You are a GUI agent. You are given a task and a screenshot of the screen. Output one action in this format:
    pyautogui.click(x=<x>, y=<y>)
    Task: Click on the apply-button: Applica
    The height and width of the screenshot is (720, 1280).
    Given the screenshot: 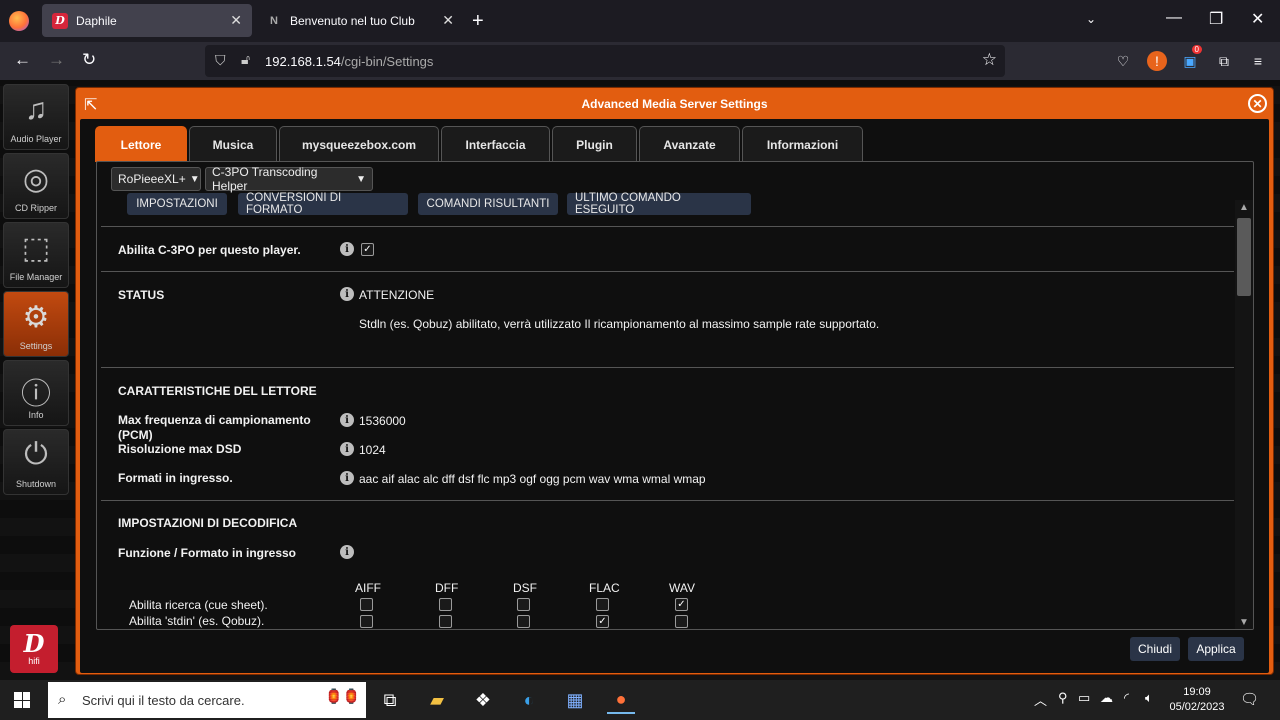 What is the action you would take?
    pyautogui.click(x=1216, y=649)
    